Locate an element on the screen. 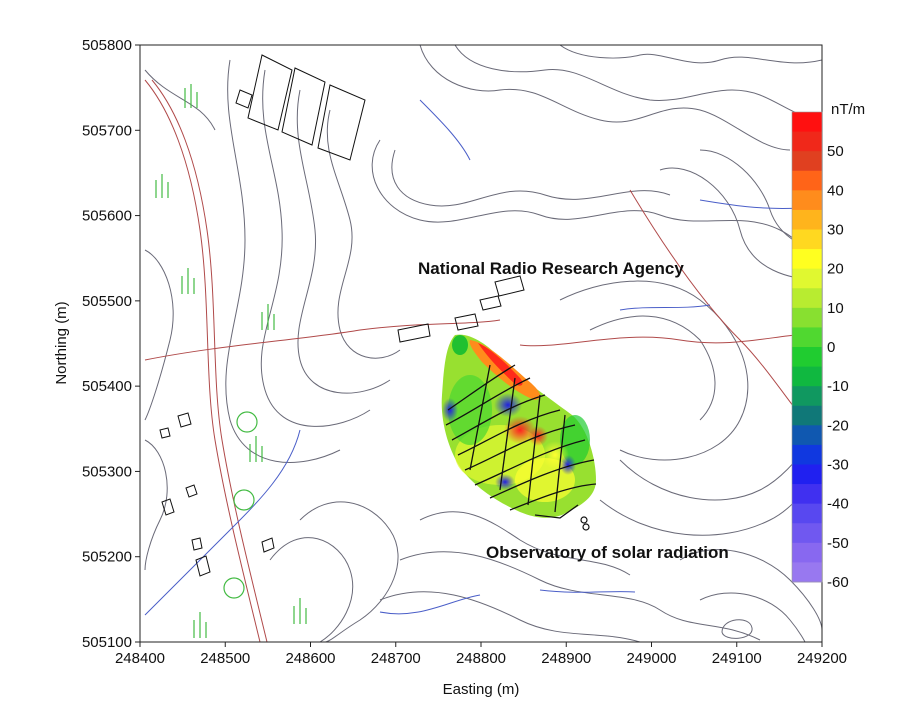 Image resolution: width=921 pixels, height=709 pixels. colorbar-unit: nT/m is located at coordinates (848, 109).